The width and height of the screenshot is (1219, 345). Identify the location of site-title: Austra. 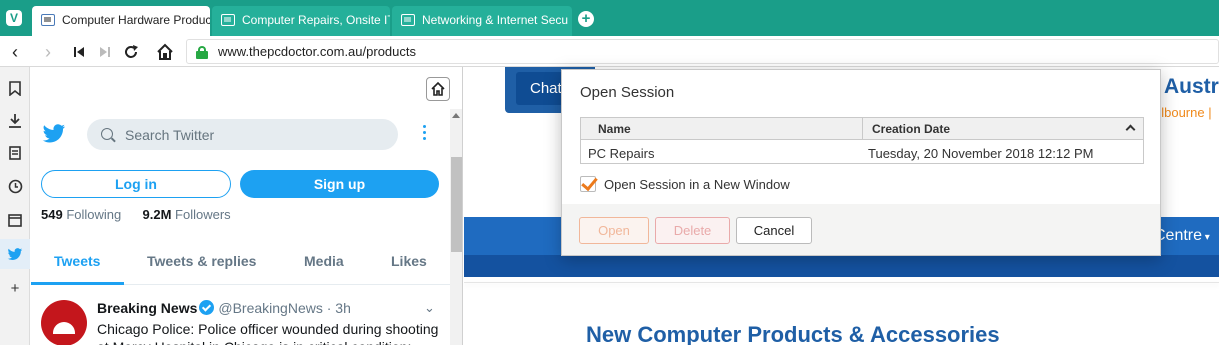
(1191, 86).